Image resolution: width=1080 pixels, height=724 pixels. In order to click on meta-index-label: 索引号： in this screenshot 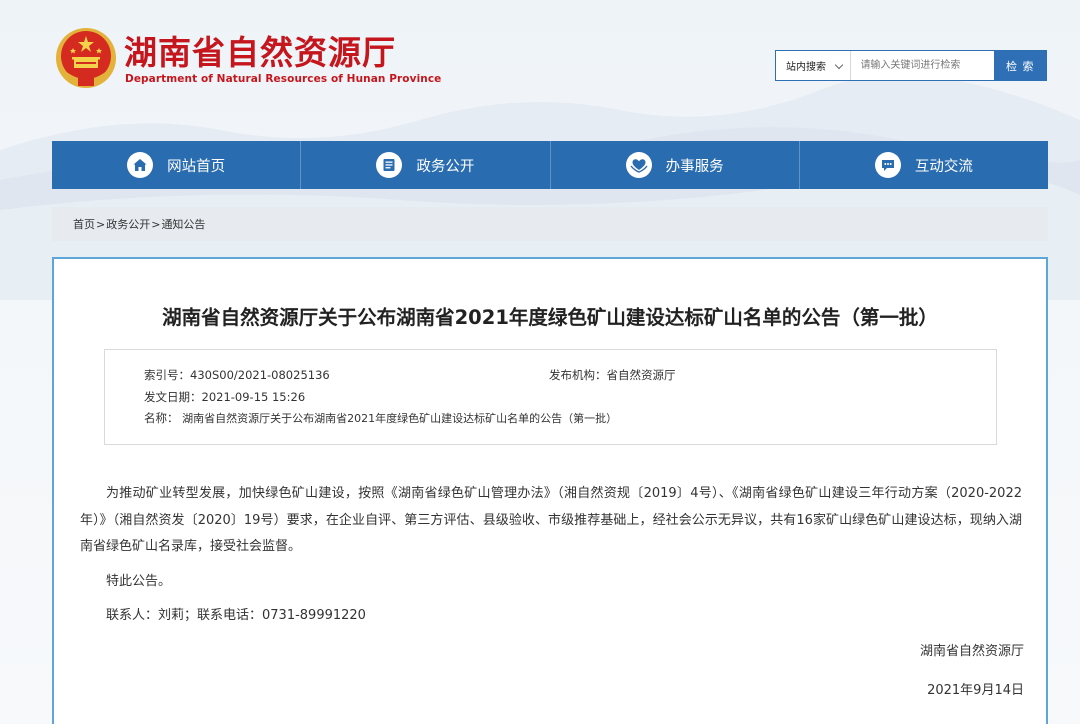, I will do `click(167, 375)`.